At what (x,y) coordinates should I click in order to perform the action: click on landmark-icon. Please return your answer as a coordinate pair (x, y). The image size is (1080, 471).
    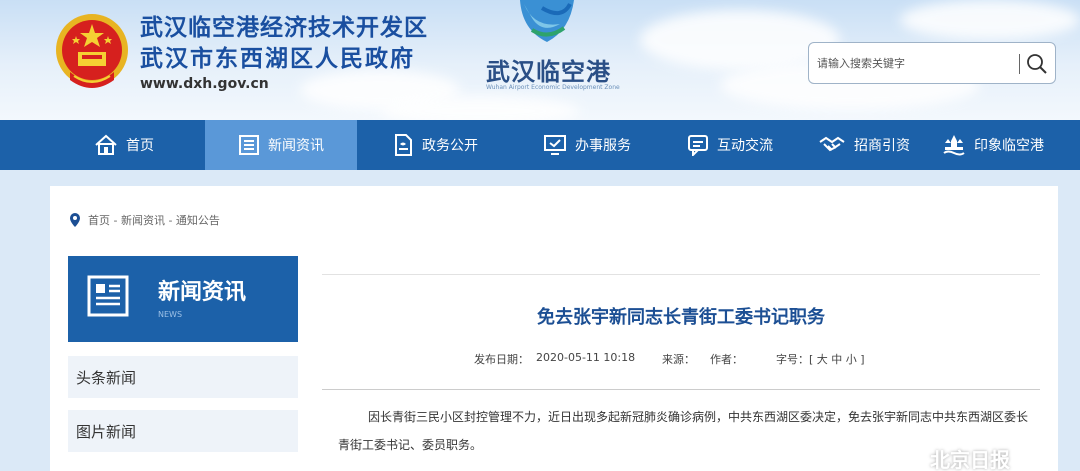
    Looking at the image, I should click on (954, 145).